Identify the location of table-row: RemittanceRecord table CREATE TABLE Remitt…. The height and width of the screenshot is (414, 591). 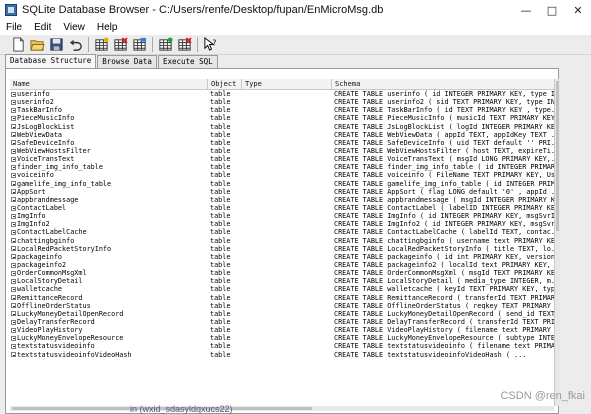
(282, 298).